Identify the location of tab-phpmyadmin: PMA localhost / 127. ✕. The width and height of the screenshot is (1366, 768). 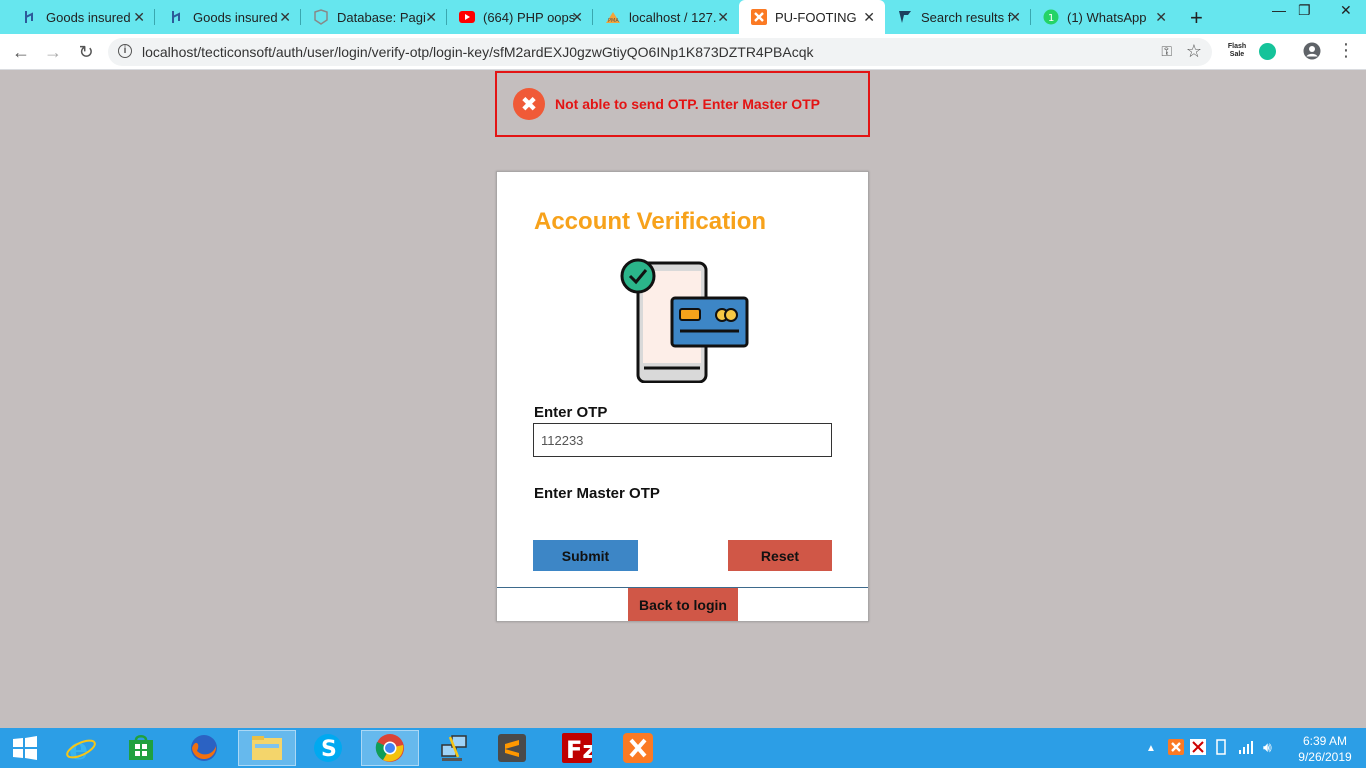
(666, 17).